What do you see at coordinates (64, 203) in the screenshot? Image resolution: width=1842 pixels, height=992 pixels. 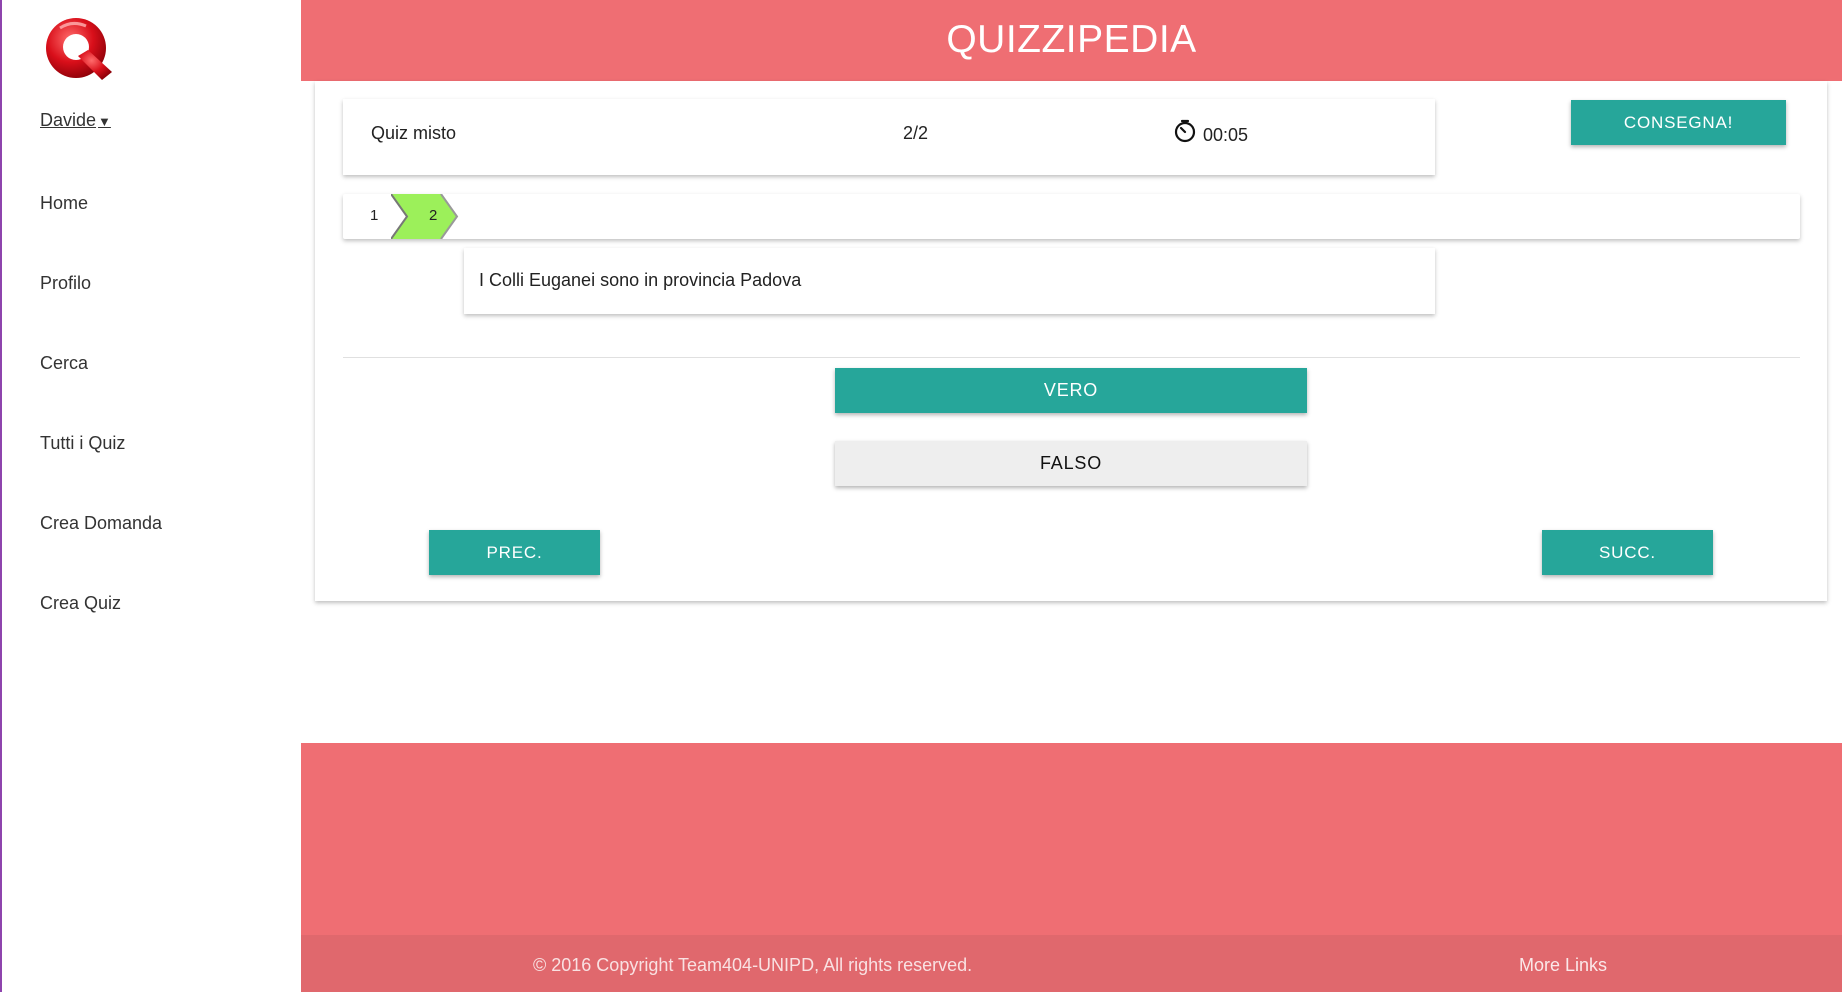 I see `sidebar-item-home: Home` at bounding box center [64, 203].